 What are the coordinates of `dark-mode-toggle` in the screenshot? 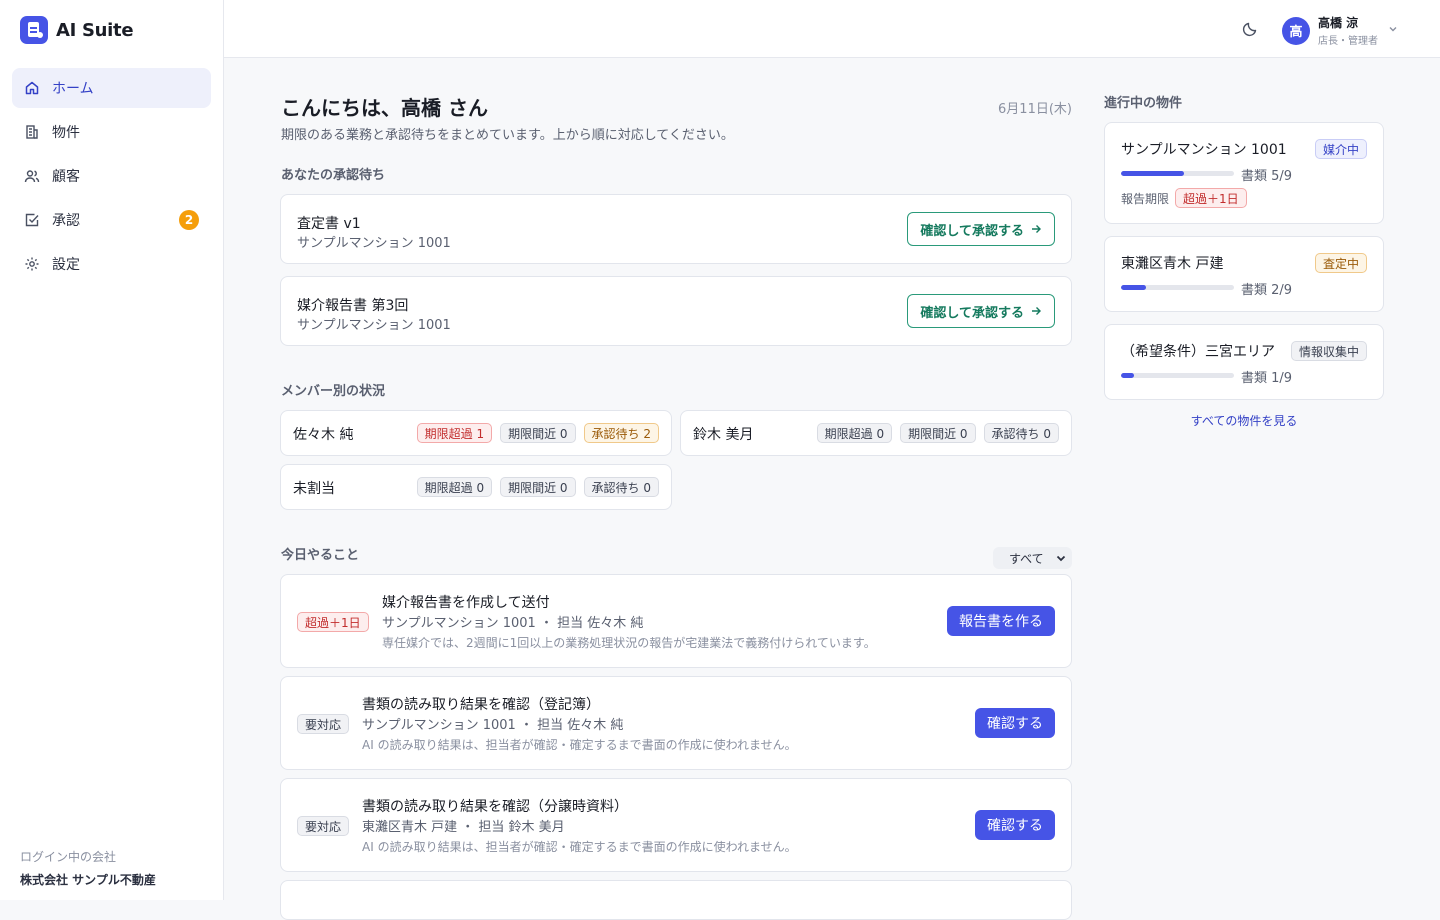 It's located at (1250, 29).